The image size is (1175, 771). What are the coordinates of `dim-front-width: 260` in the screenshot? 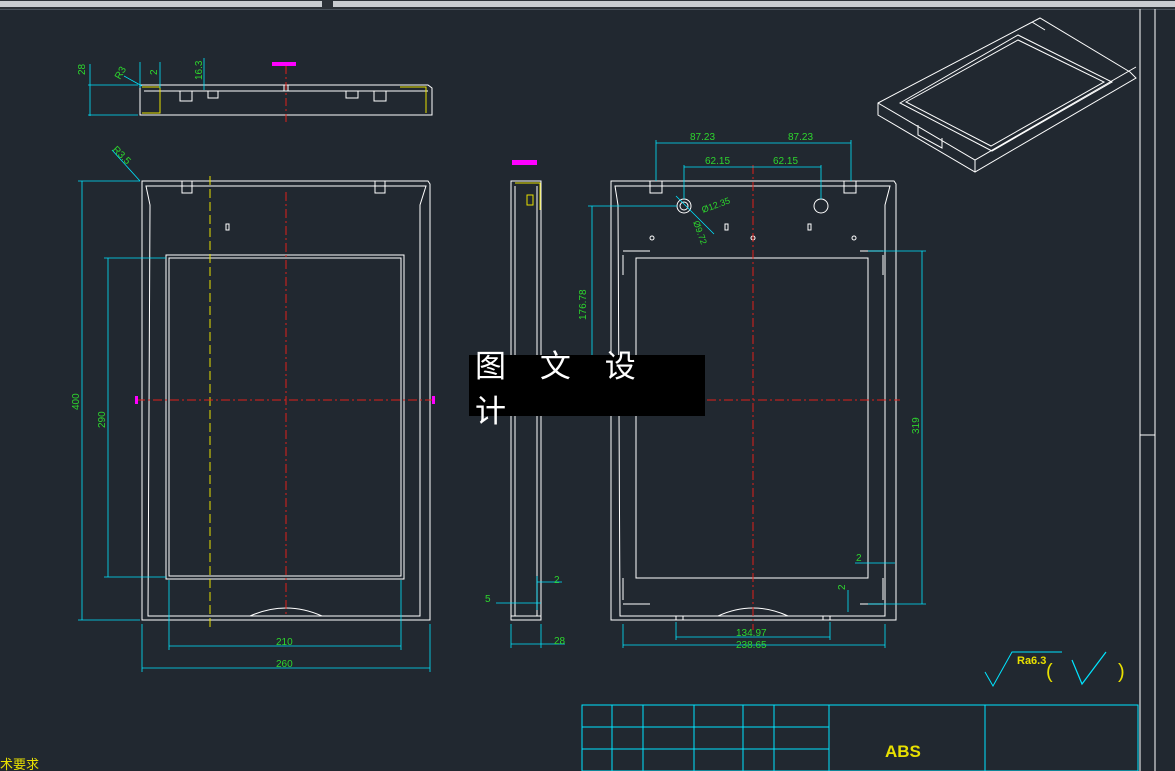 It's located at (284, 664).